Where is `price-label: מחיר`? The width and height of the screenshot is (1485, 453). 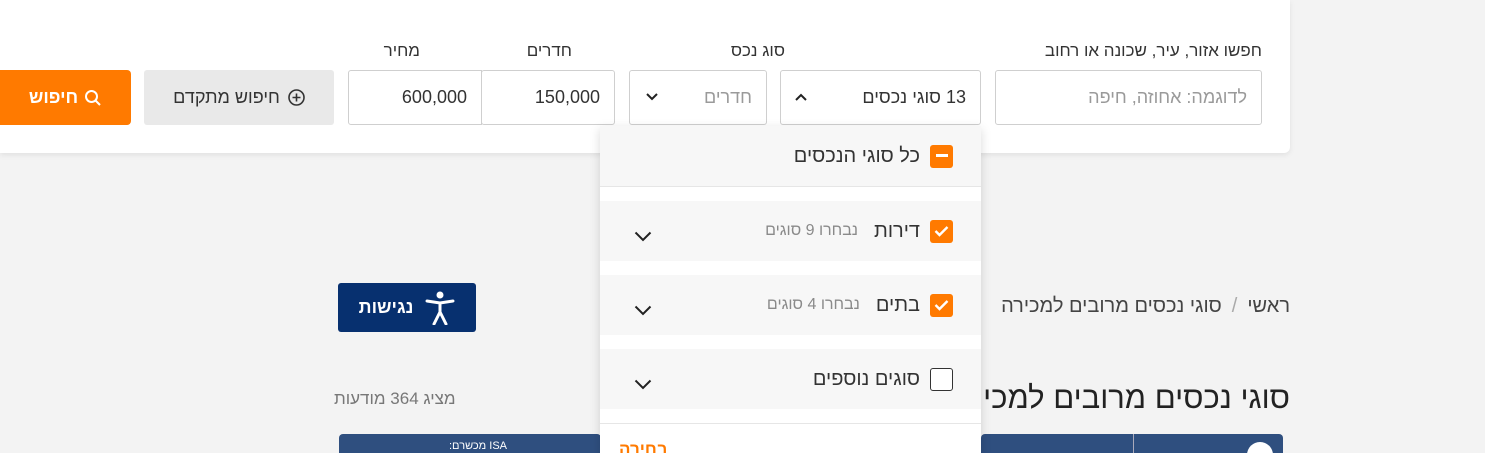 price-label: מחיר is located at coordinates (401, 50).